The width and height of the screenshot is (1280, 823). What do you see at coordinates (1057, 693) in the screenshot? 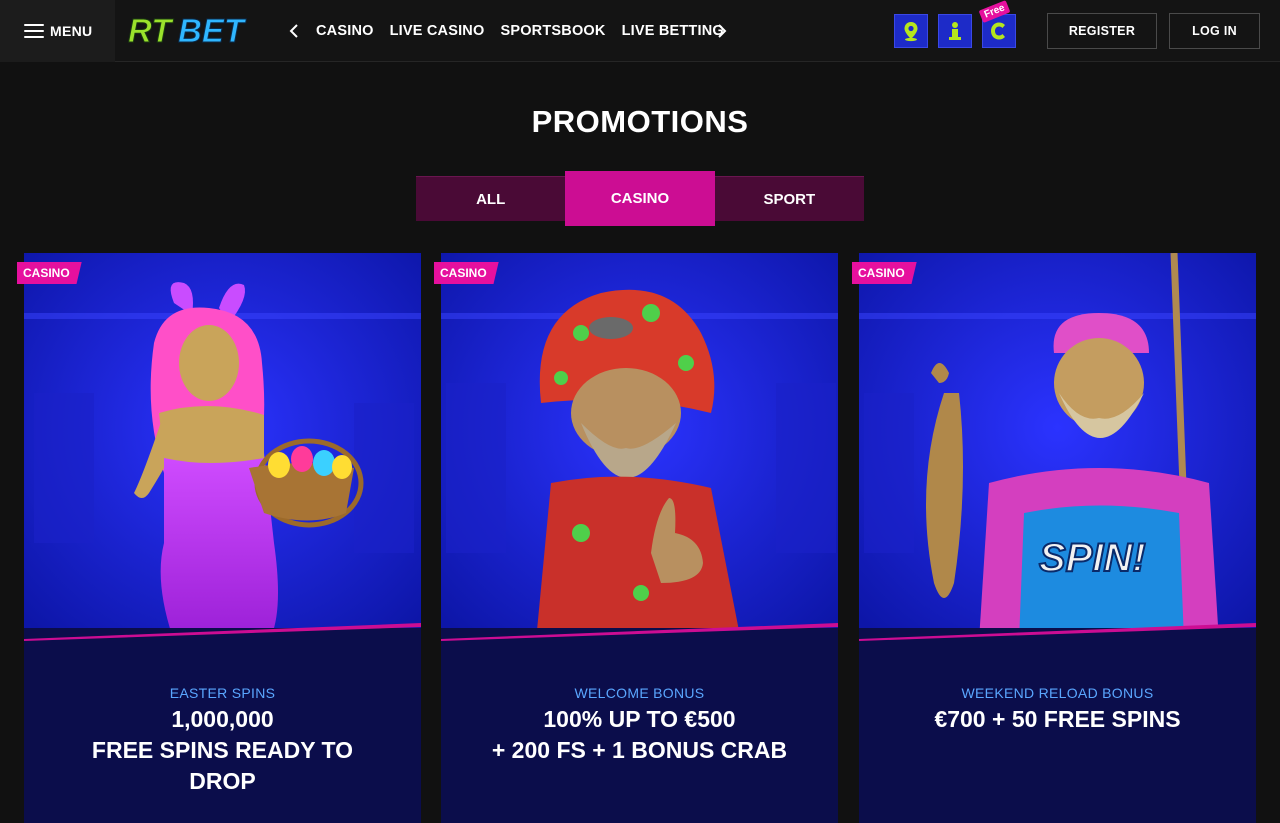
I see `card-subtitle: WEEKEND RELOAD BONUS` at bounding box center [1057, 693].